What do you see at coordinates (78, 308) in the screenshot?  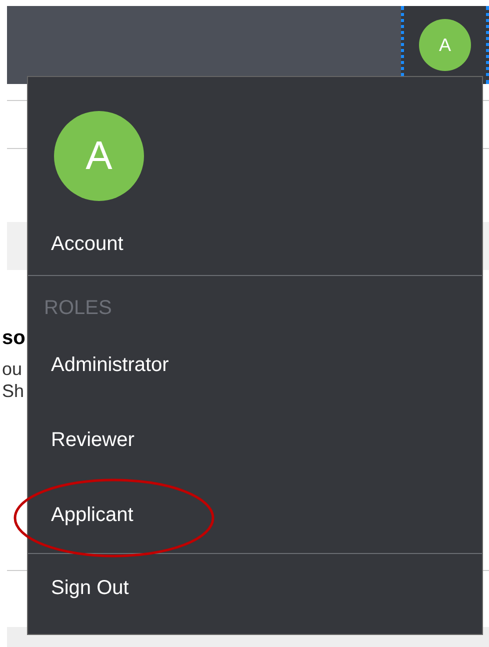 I see `roles-heading: ROLES` at bounding box center [78, 308].